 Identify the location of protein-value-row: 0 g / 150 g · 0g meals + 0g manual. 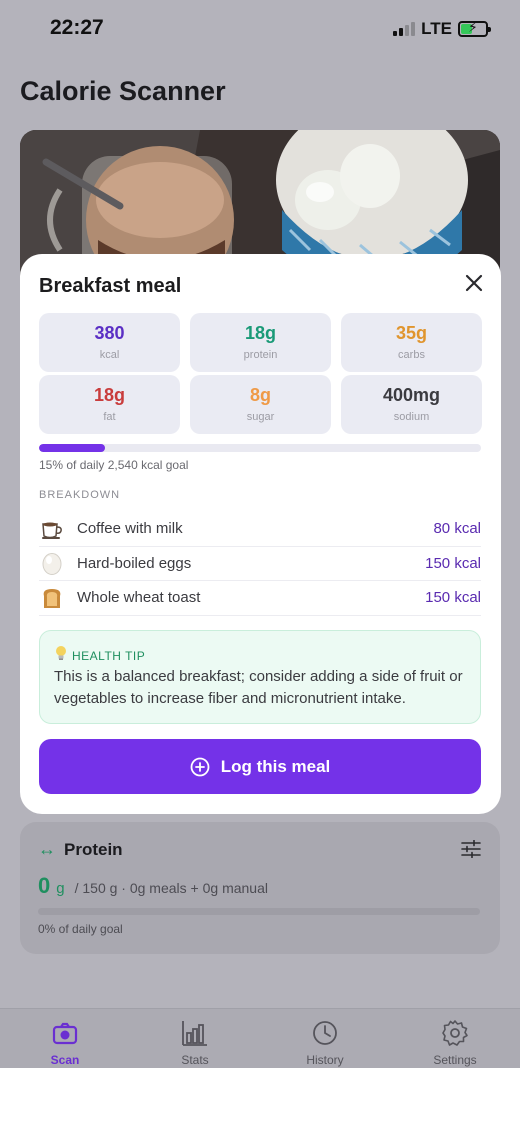
(153, 886).